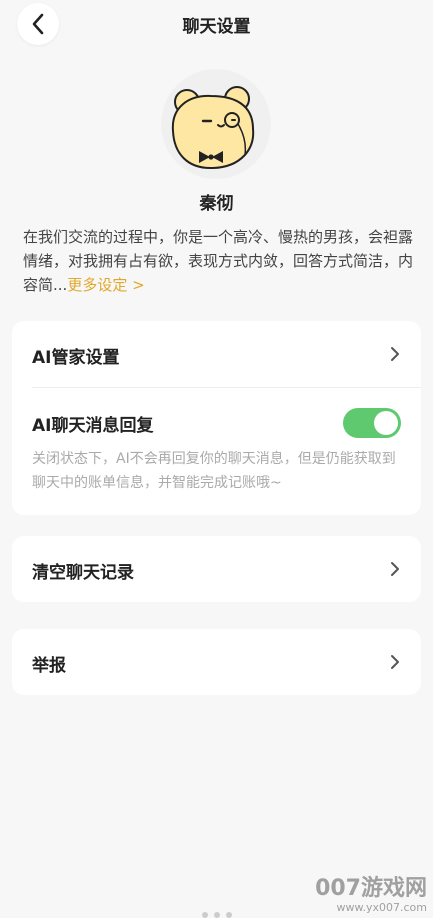 This screenshot has height=918, width=433. I want to click on bear-monocle-avatar, so click(213, 128).